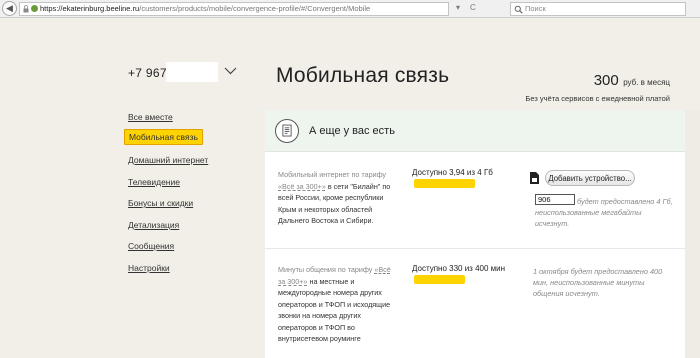  Describe the element at coordinates (153, 225) in the screenshot. I see `sidebar-item-details: Детализация` at that location.